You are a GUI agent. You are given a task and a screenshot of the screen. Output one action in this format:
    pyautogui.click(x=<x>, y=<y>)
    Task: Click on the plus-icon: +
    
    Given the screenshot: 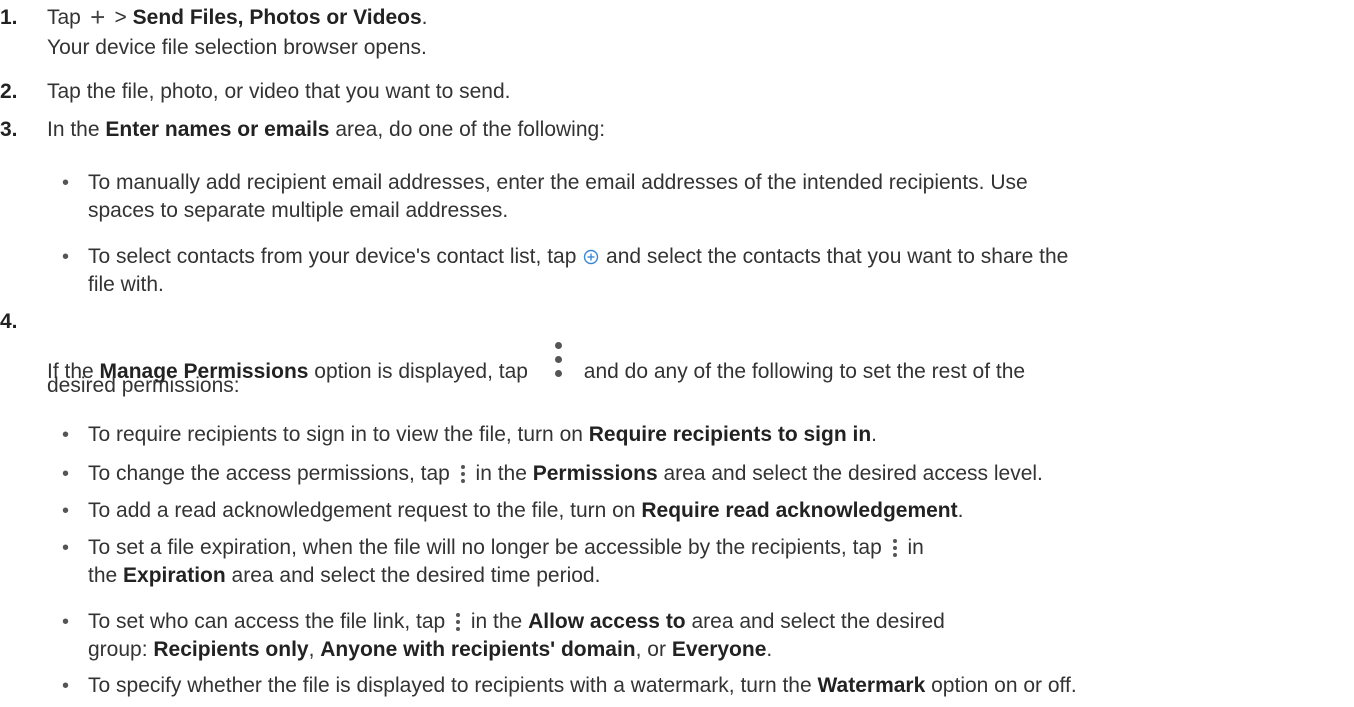 What is the action you would take?
    pyautogui.click(x=98, y=17)
    